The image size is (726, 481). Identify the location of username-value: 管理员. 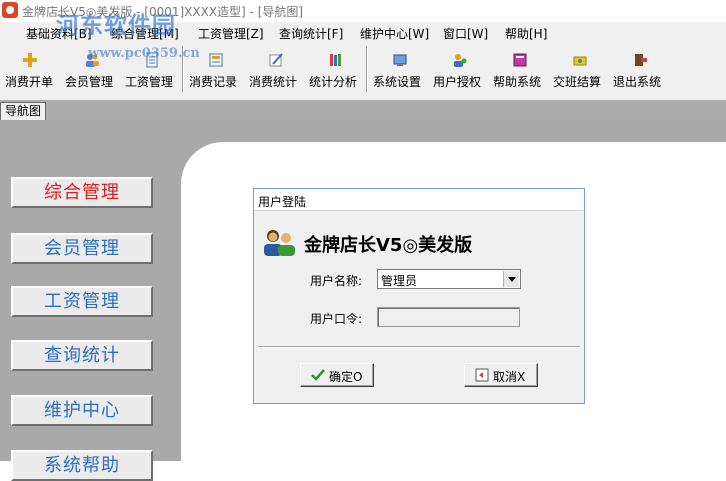
(399, 281).